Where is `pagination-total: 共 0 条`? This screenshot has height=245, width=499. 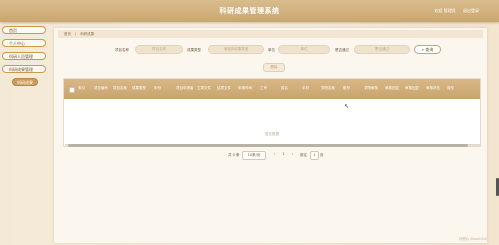 pagination-total: 共 0 条 is located at coordinates (234, 155).